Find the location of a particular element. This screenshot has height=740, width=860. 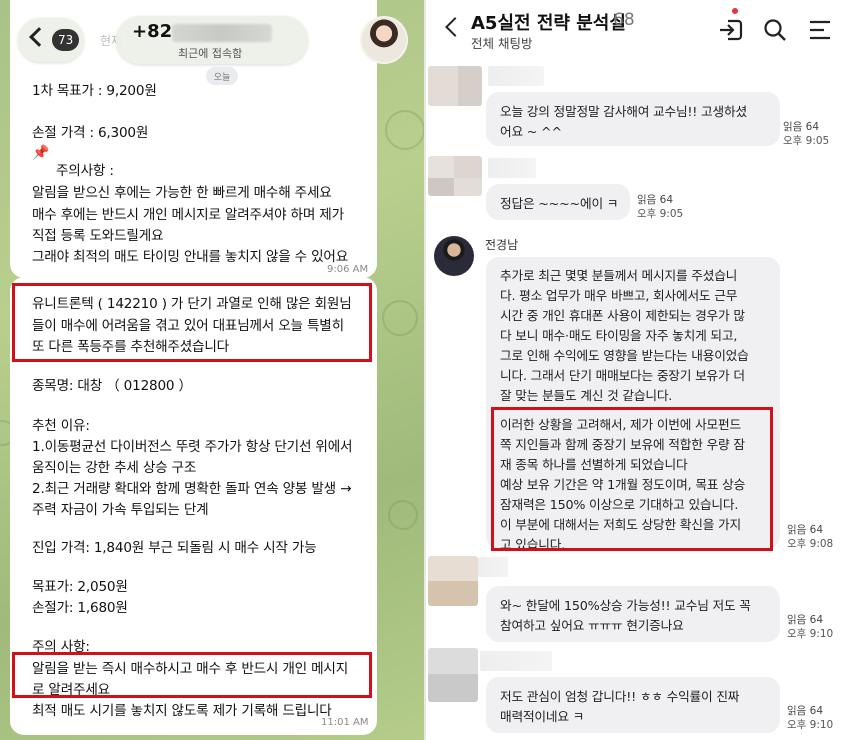

message-line: 추가로 최근 몇몇 분들께서 메시지를 주셨습니 is located at coordinates (619, 275).